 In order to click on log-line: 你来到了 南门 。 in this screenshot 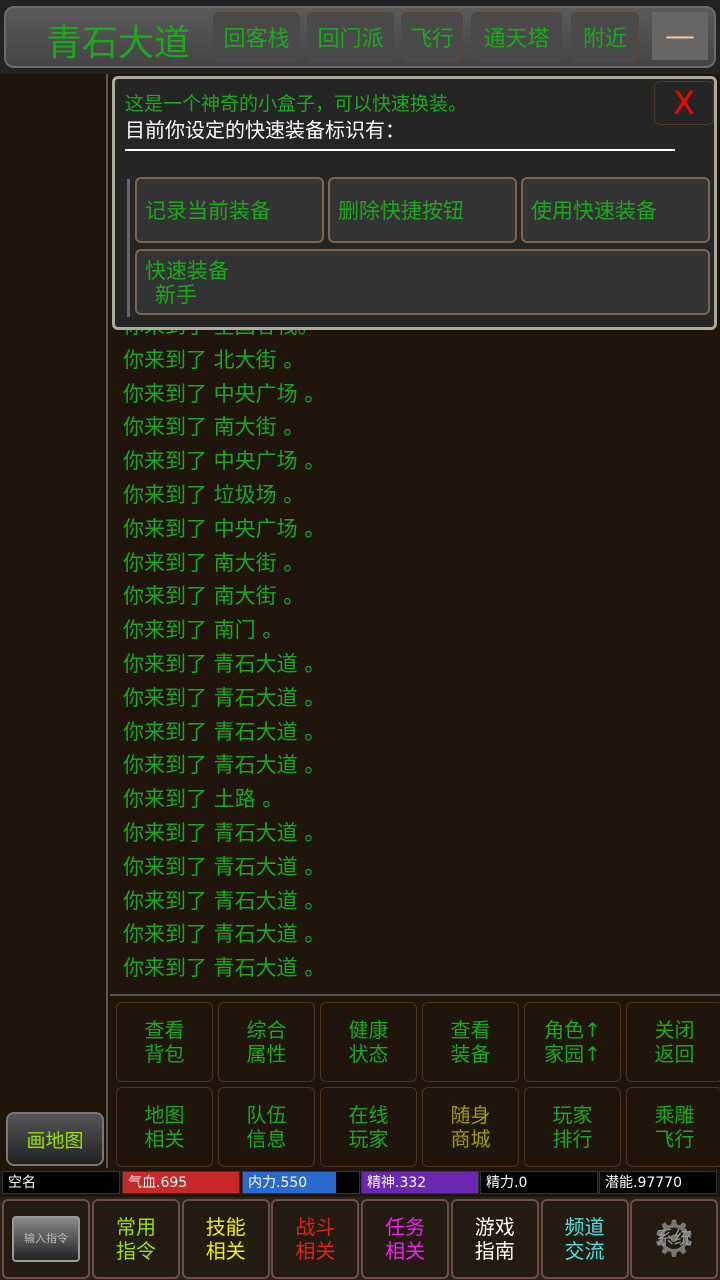, I will do `click(203, 630)`.